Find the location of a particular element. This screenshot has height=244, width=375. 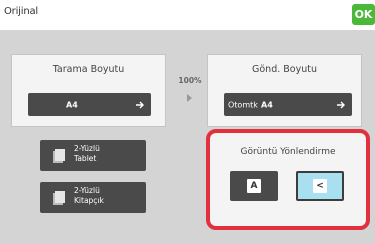

duplex-booklet-label: 2-Yüzlü Kitapçık is located at coordinates (89, 195).